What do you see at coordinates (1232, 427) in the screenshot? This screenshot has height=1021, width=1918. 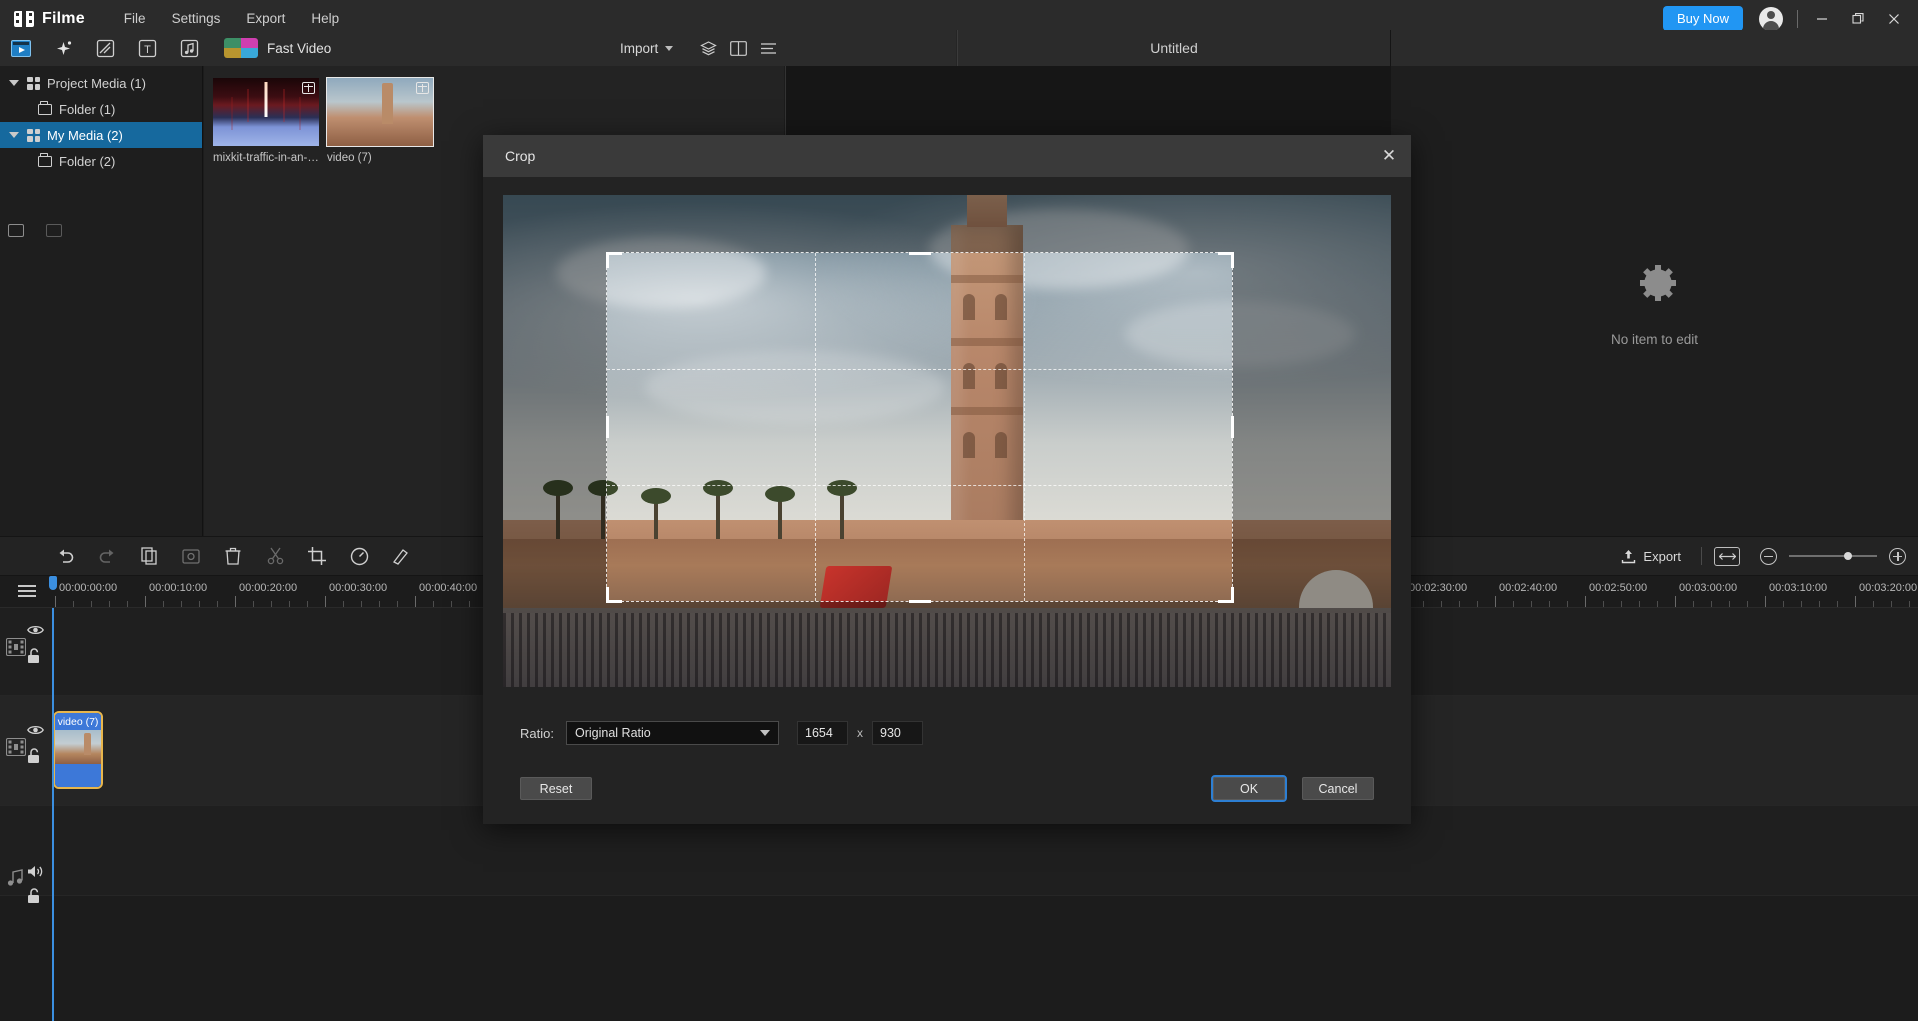 I see `crop-handle-right` at bounding box center [1232, 427].